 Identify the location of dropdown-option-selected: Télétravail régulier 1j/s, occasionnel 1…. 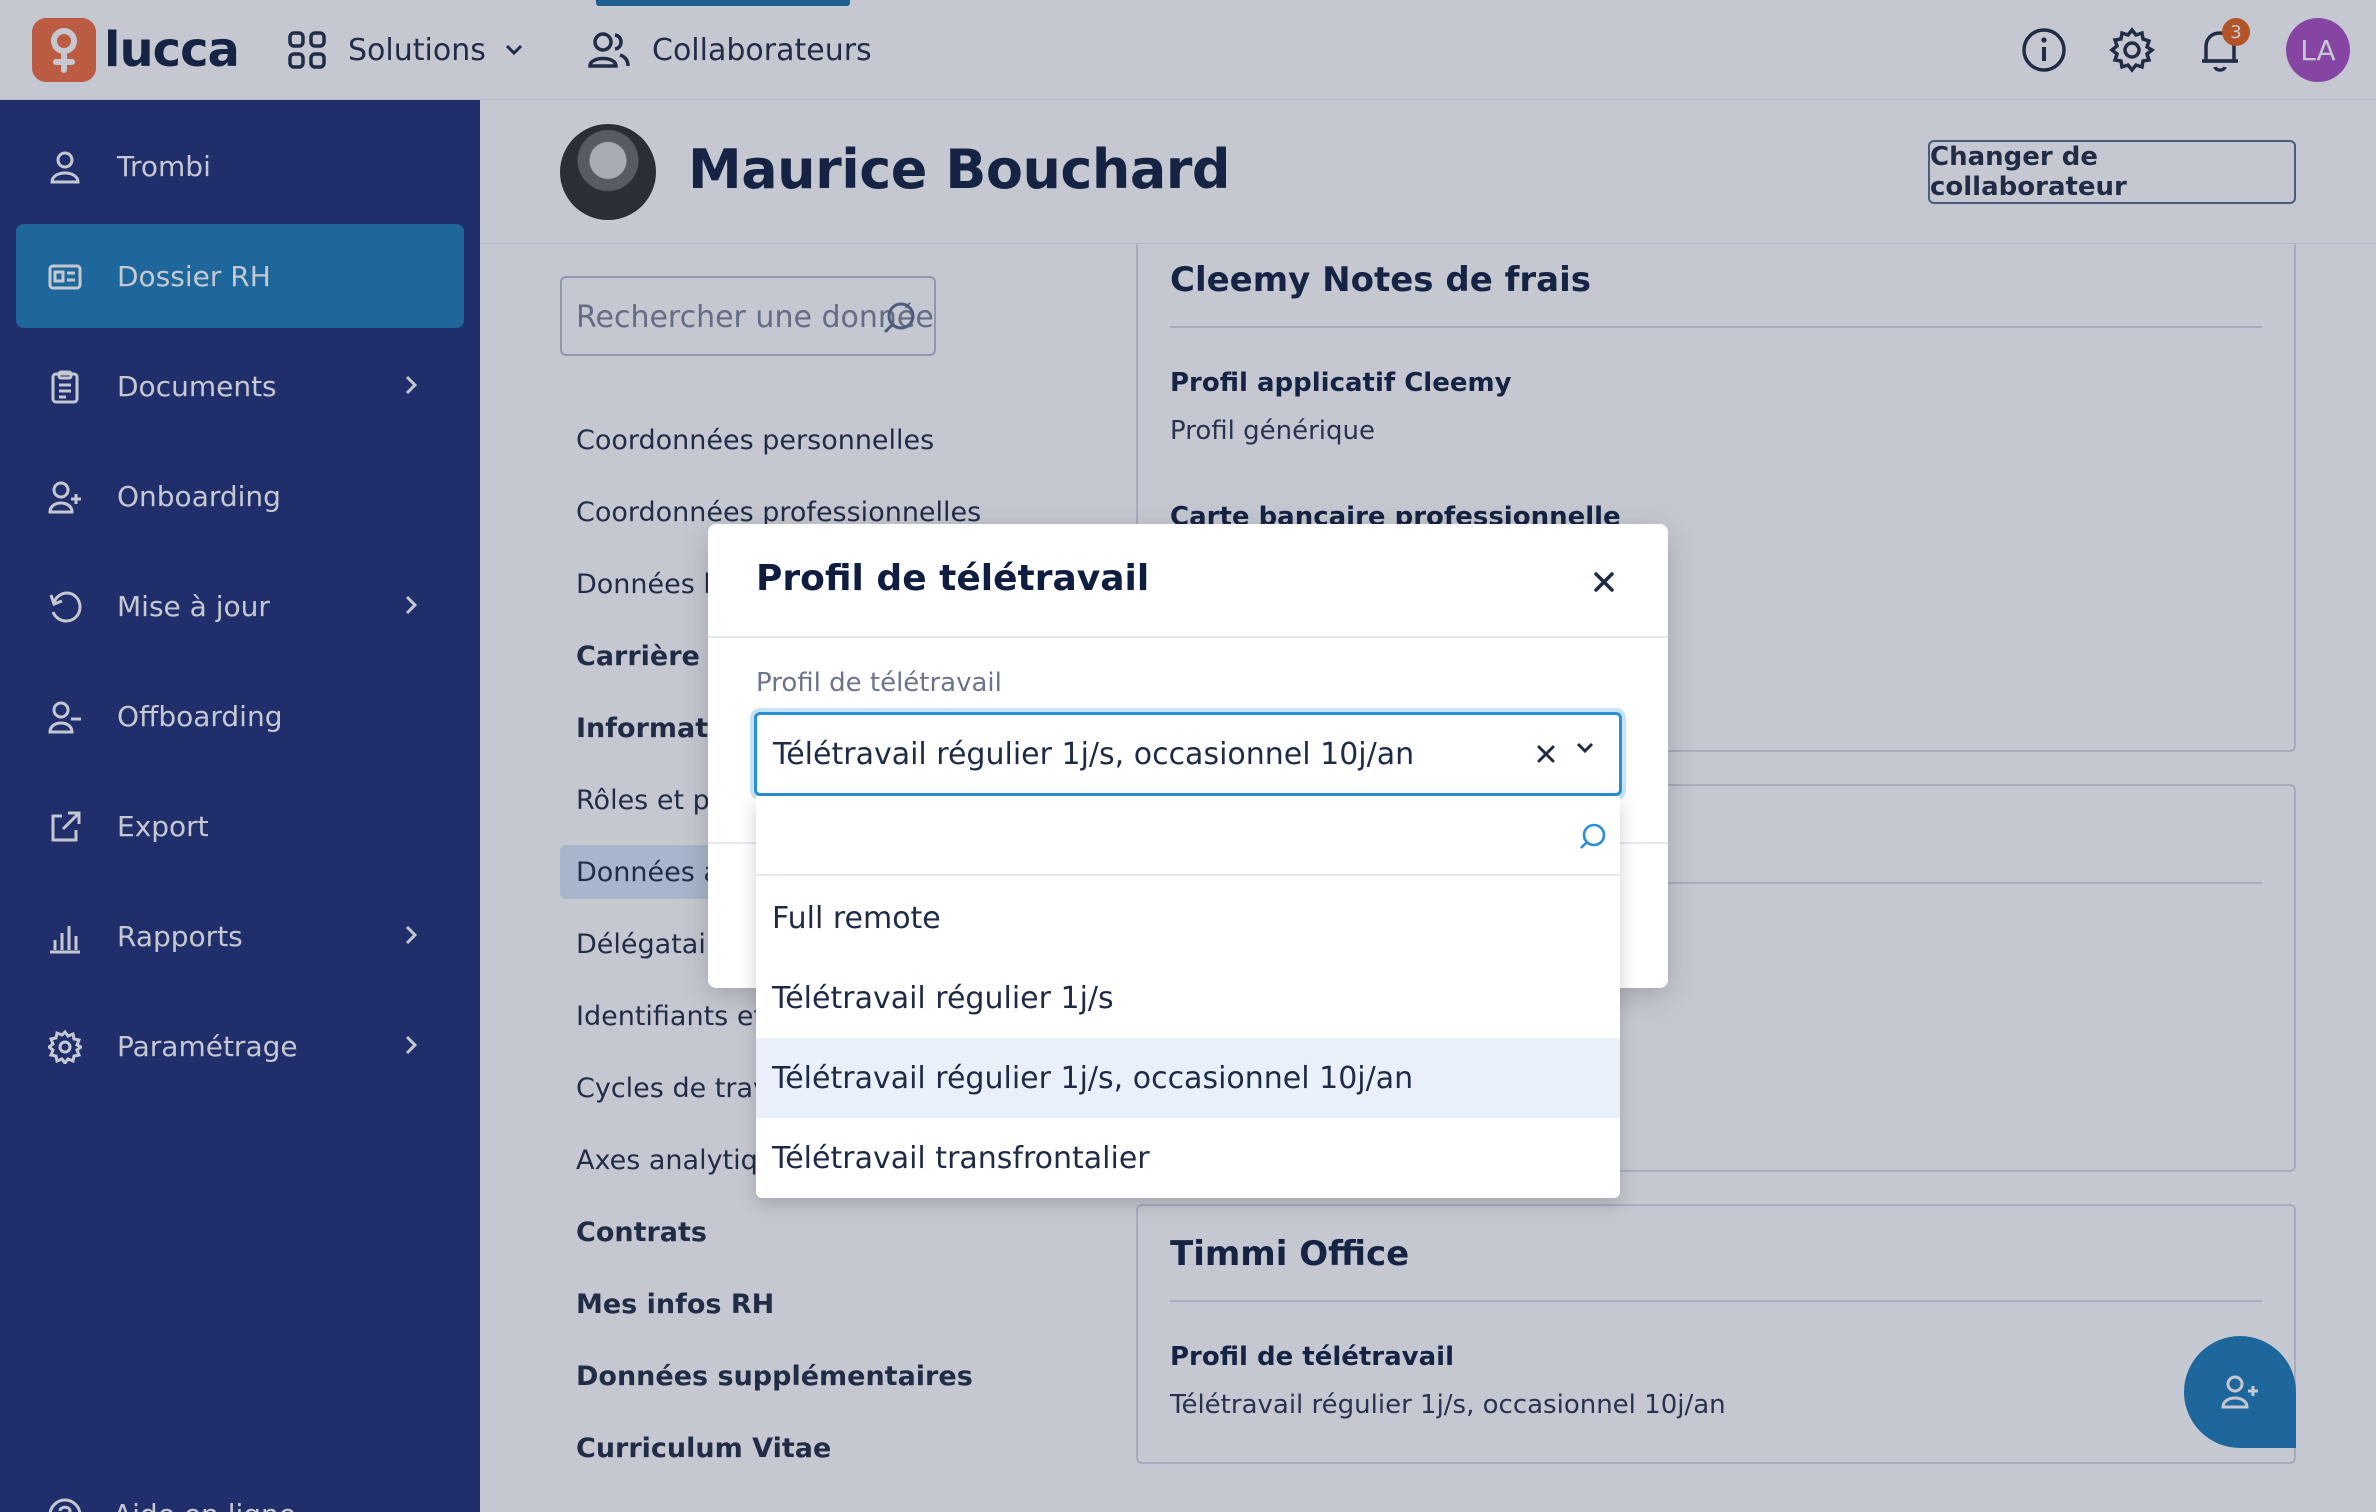
(1188, 1078).